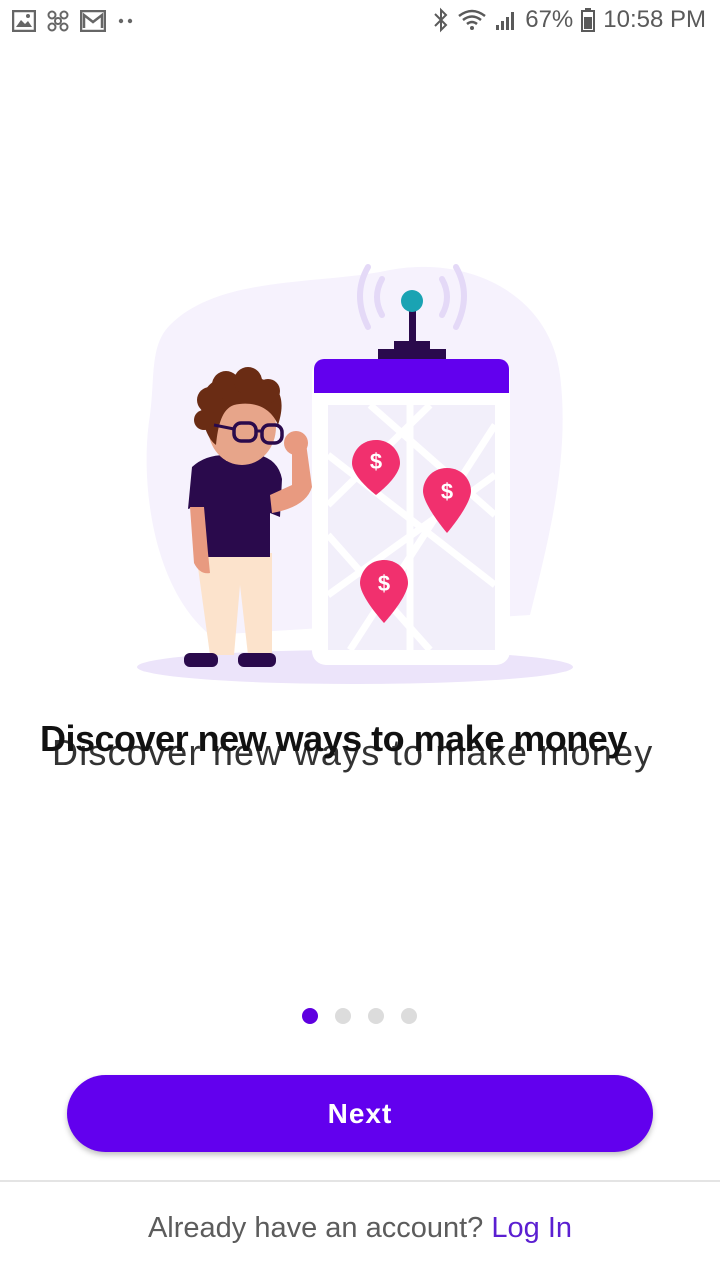  Describe the element at coordinates (360, 22) in the screenshot. I see `status-bar: 67% 10:58 PM` at that location.